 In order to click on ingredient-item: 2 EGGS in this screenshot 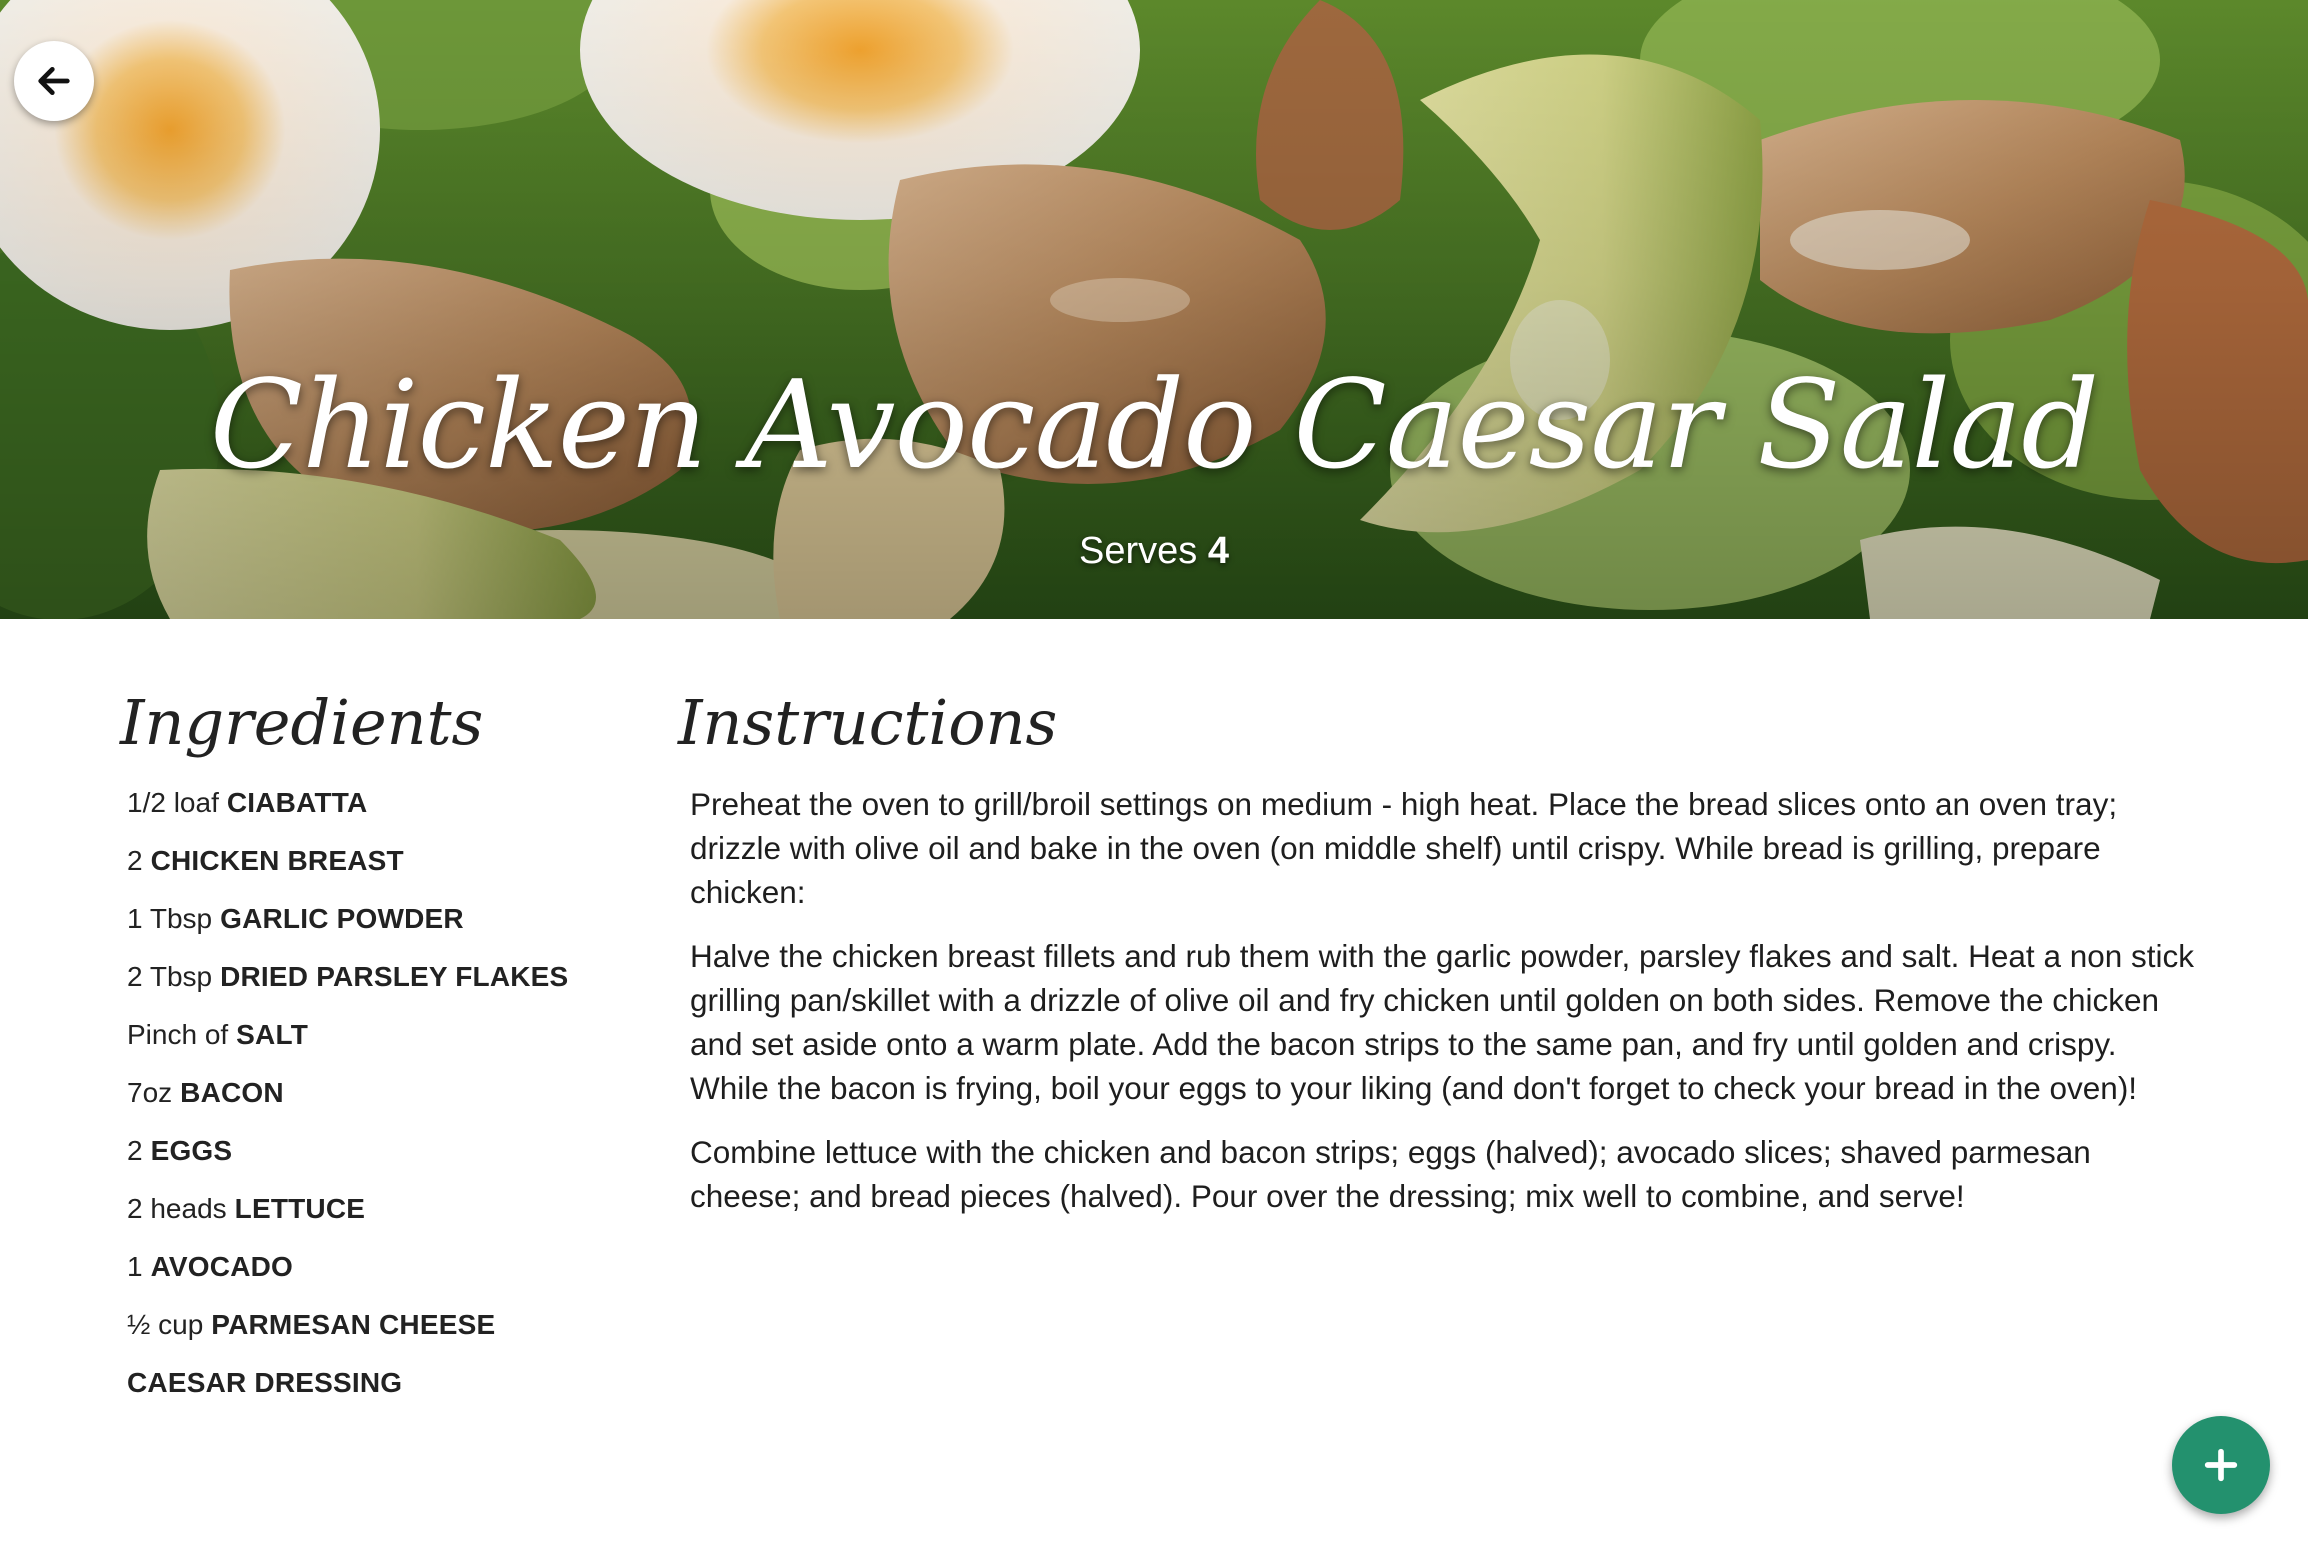, I will do `click(383, 1151)`.